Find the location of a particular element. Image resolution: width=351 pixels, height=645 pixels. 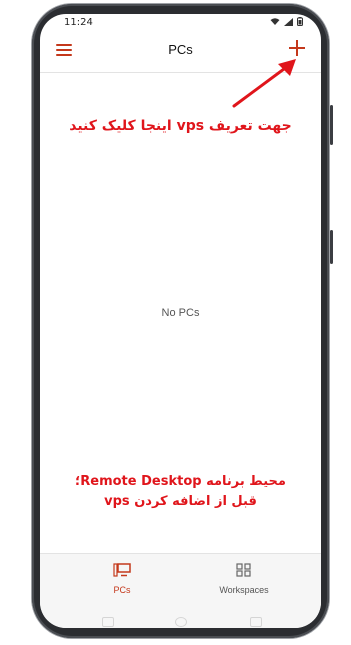

tab-pcs: PCs is located at coordinates (122, 578).